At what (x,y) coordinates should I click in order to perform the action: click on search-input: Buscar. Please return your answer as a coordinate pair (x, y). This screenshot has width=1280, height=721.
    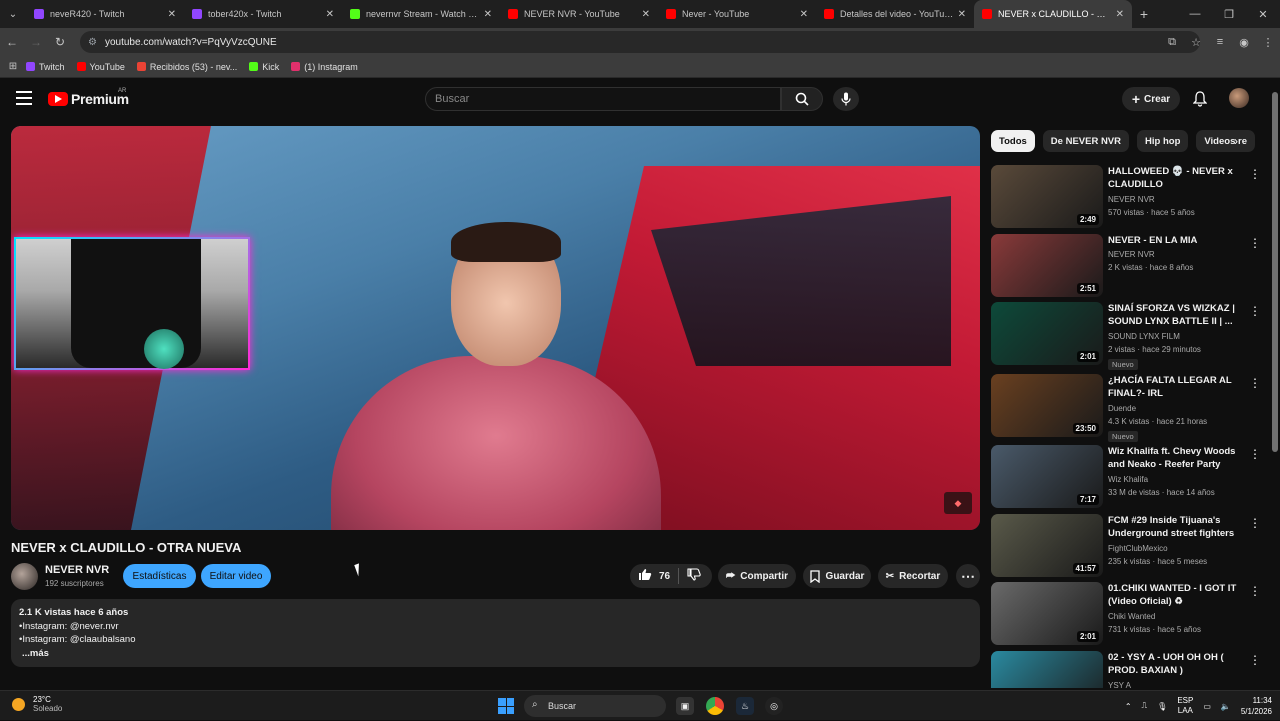
    Looking at the image, I should click on (603, 99).